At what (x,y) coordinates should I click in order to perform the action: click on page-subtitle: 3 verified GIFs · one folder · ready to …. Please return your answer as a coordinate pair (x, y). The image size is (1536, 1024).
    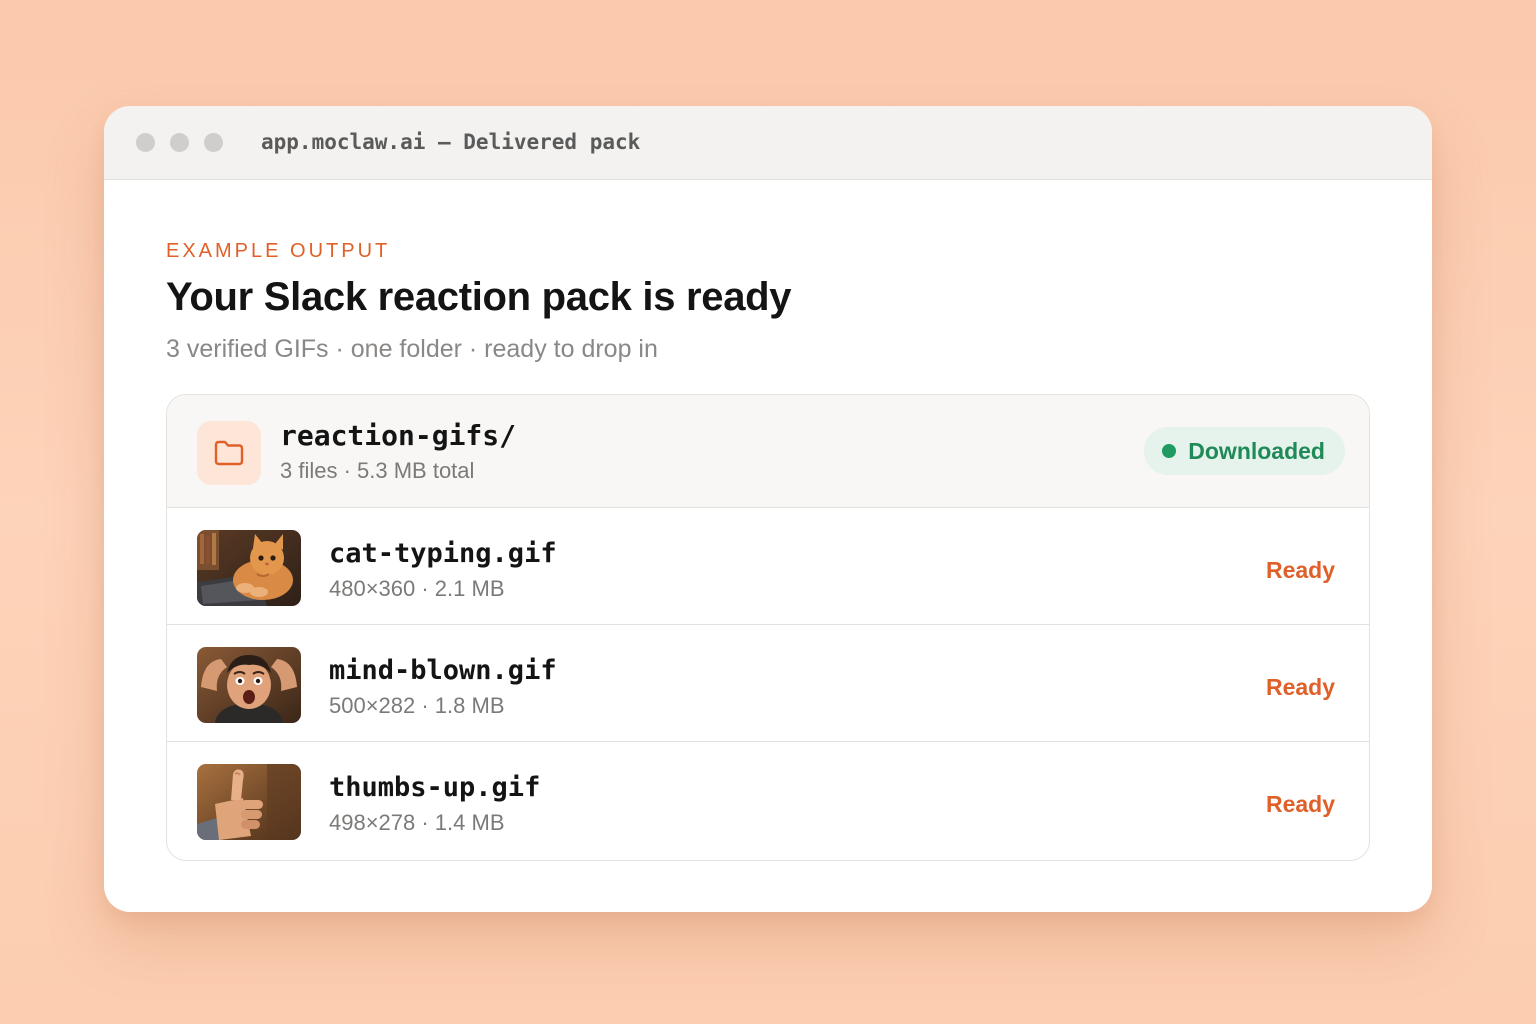
    Looking at the image, I should click on (412, 349).